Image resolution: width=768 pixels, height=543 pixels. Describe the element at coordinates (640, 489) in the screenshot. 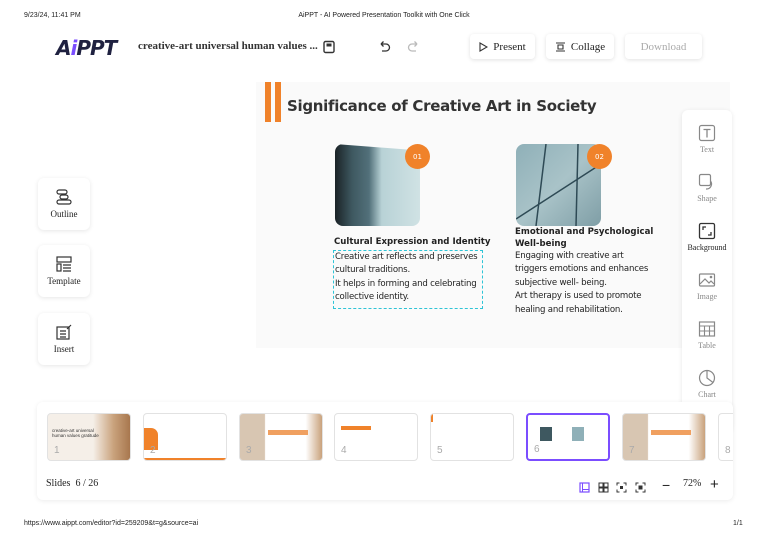

I see `fullscreen-icon` at that location.